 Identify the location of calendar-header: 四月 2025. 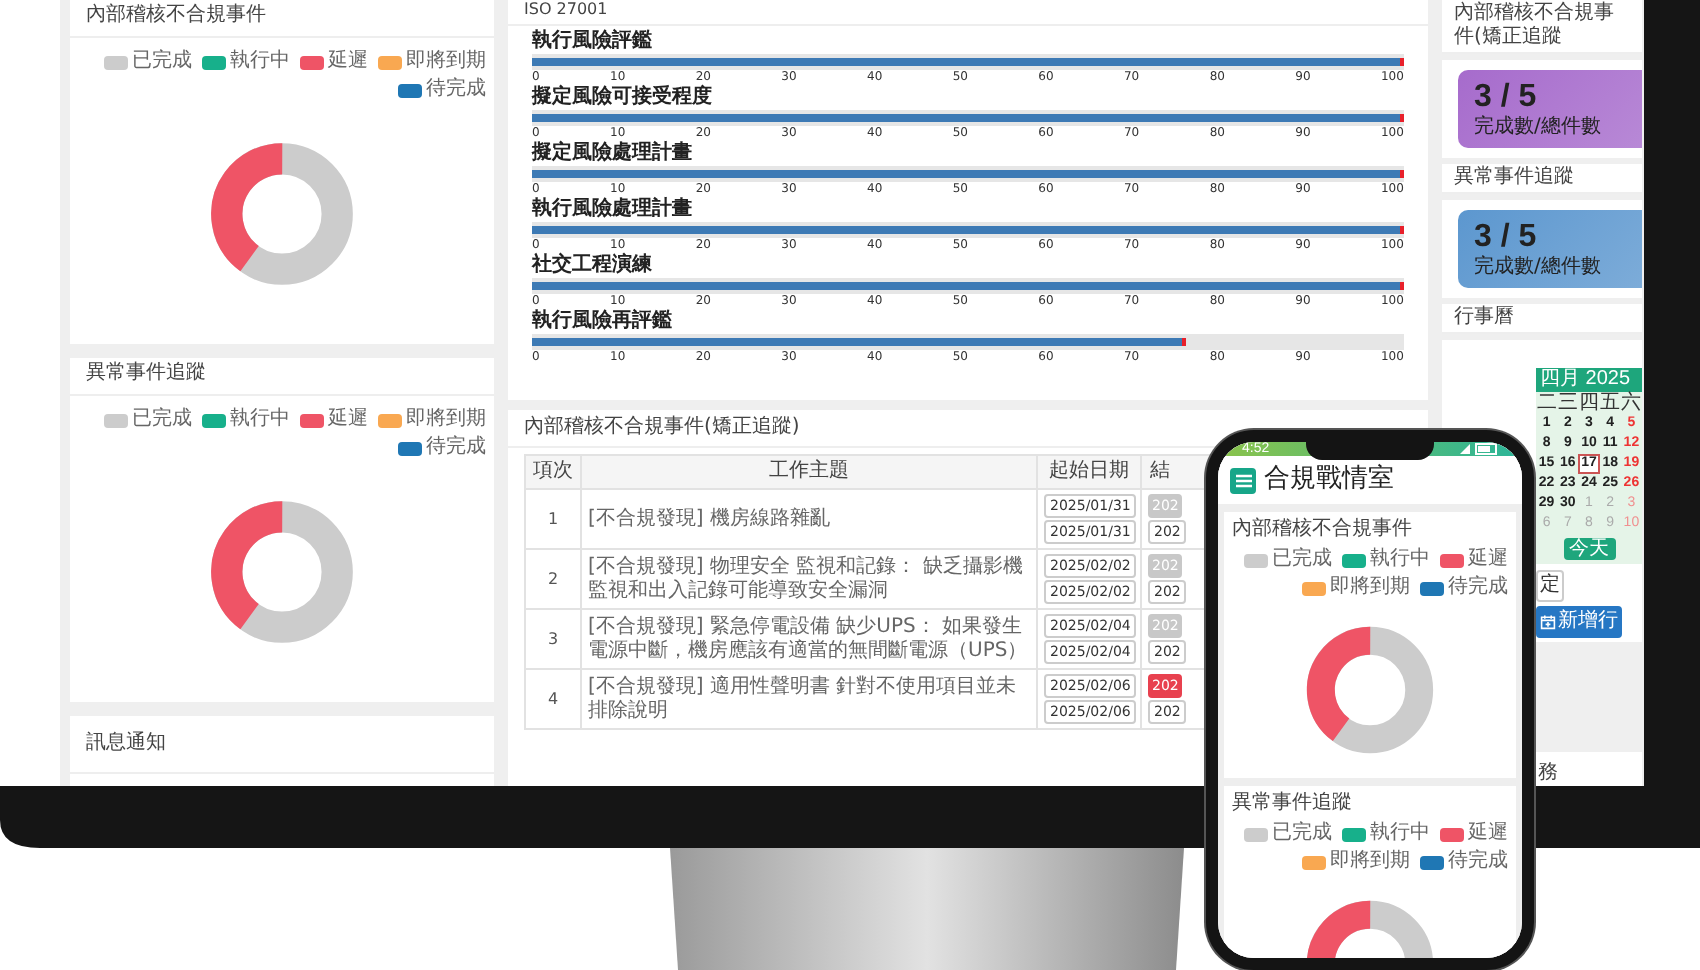
(1589, 380).